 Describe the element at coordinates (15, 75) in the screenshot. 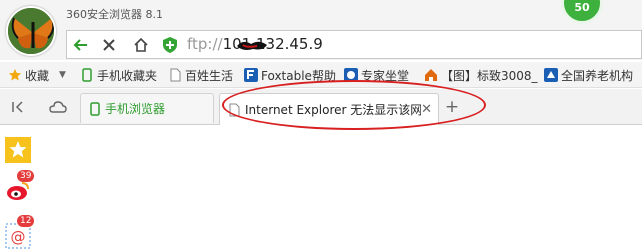

I see `star-icon` at that location.